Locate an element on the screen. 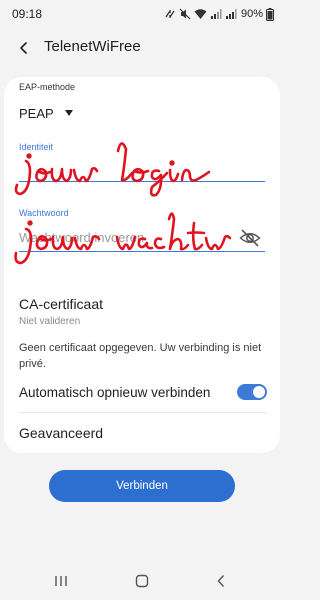 Image resolution: width=320 pixels, height=600 pixels. app-bar: TelenetWiFree is located at coordinates (142, 48).